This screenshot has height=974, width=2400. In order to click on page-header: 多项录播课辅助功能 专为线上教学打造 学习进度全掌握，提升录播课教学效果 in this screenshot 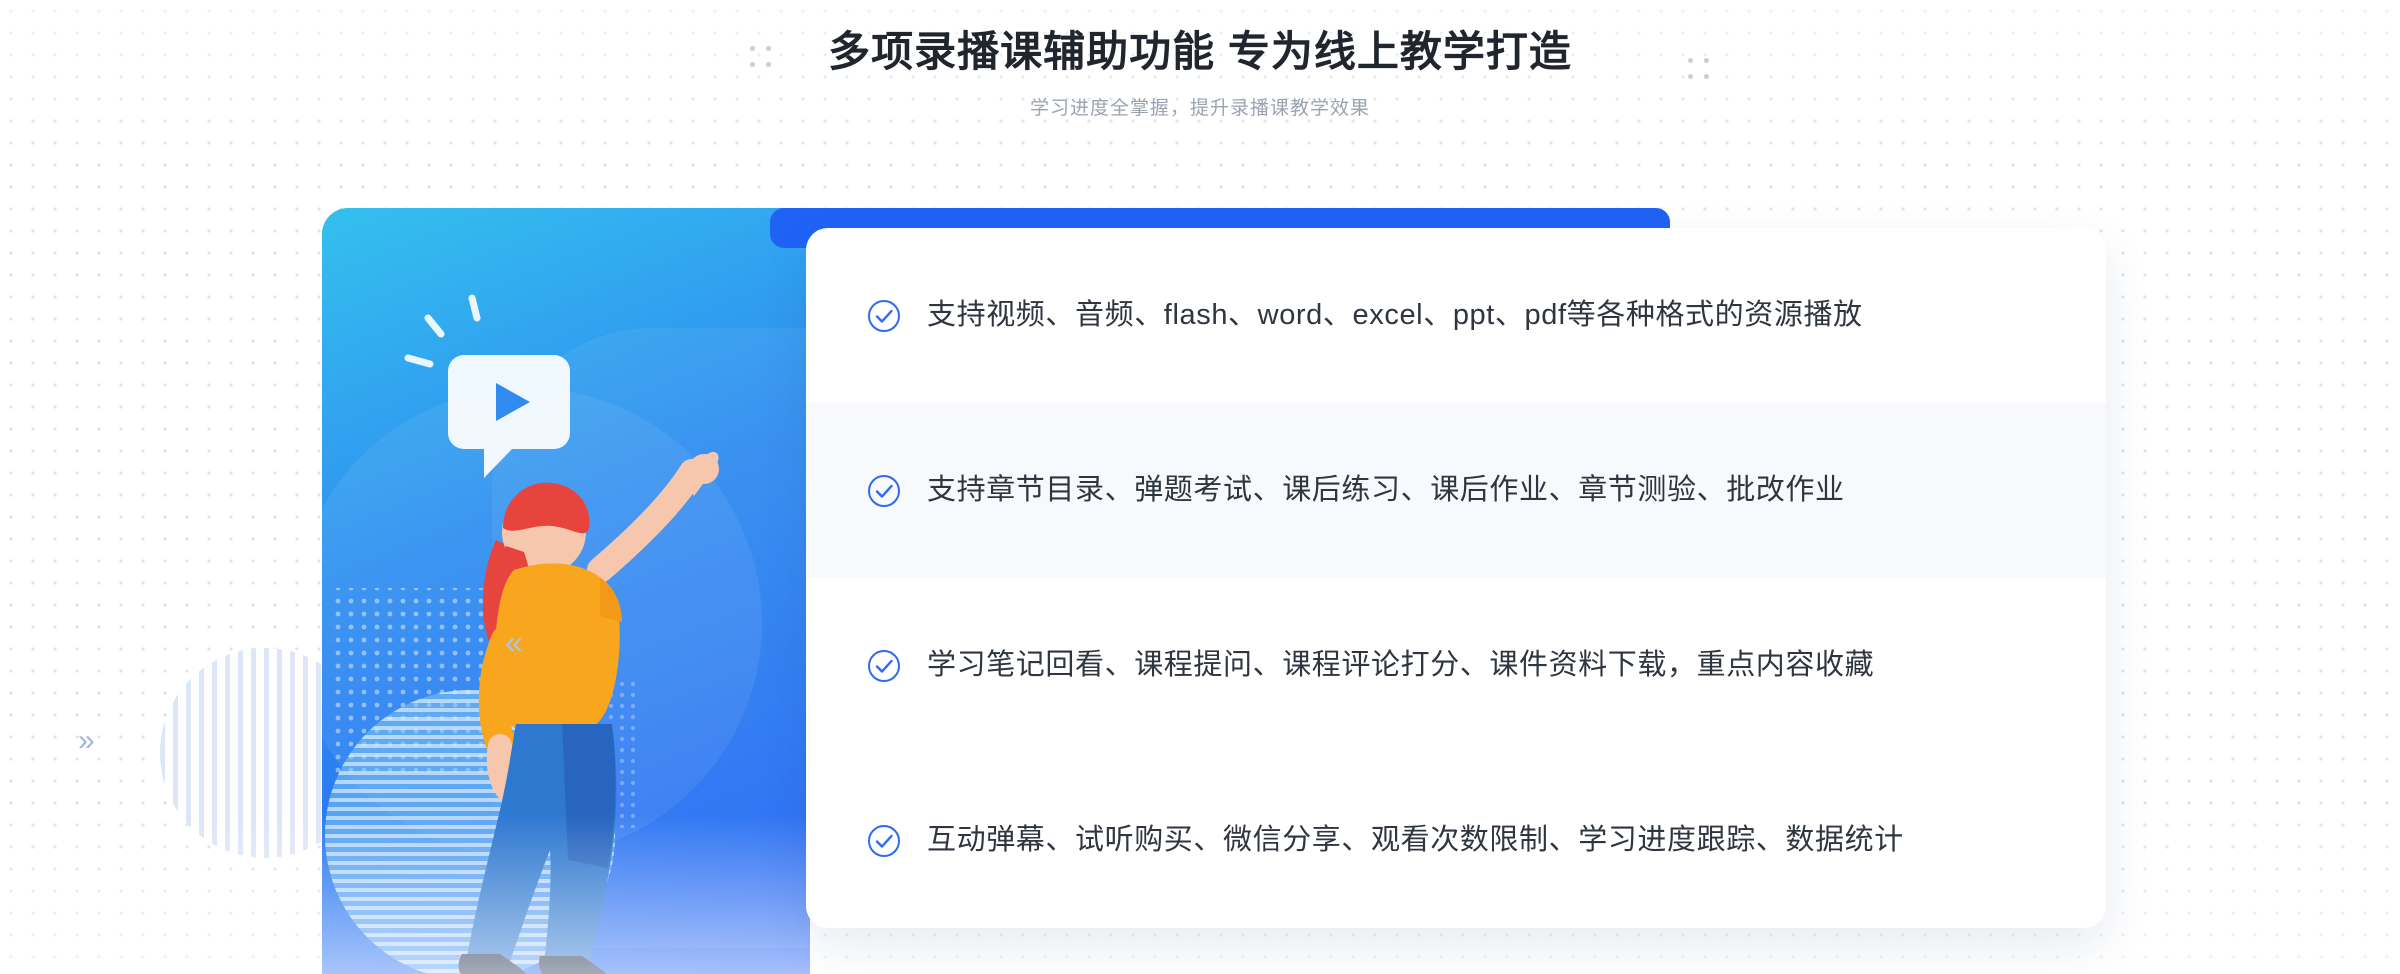, I will do `click(1200, 60)`.